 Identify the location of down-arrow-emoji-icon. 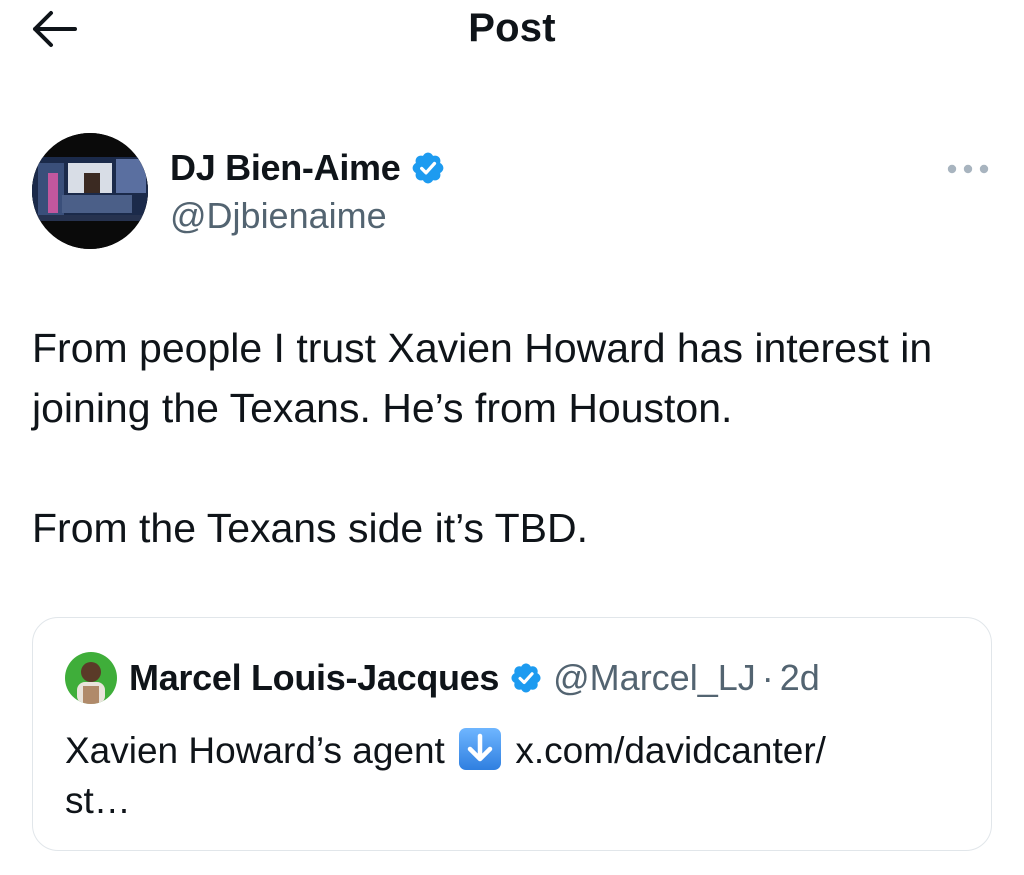
(480, 749).